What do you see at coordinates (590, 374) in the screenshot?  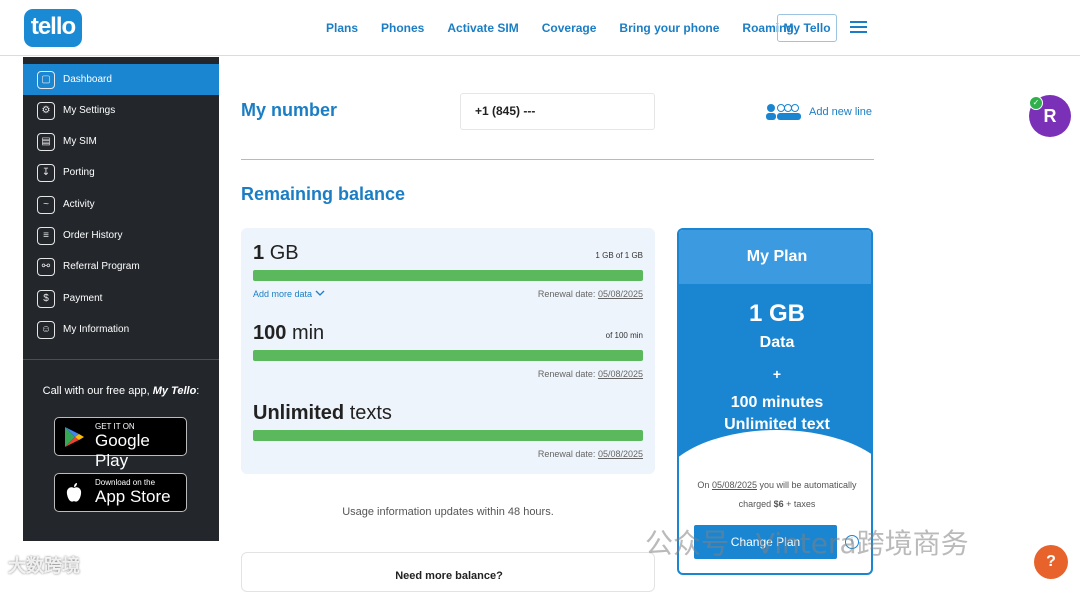 I see `minutes-renewal-date: Renewal date: 05/08/2025` at bounding box center [590, 374].